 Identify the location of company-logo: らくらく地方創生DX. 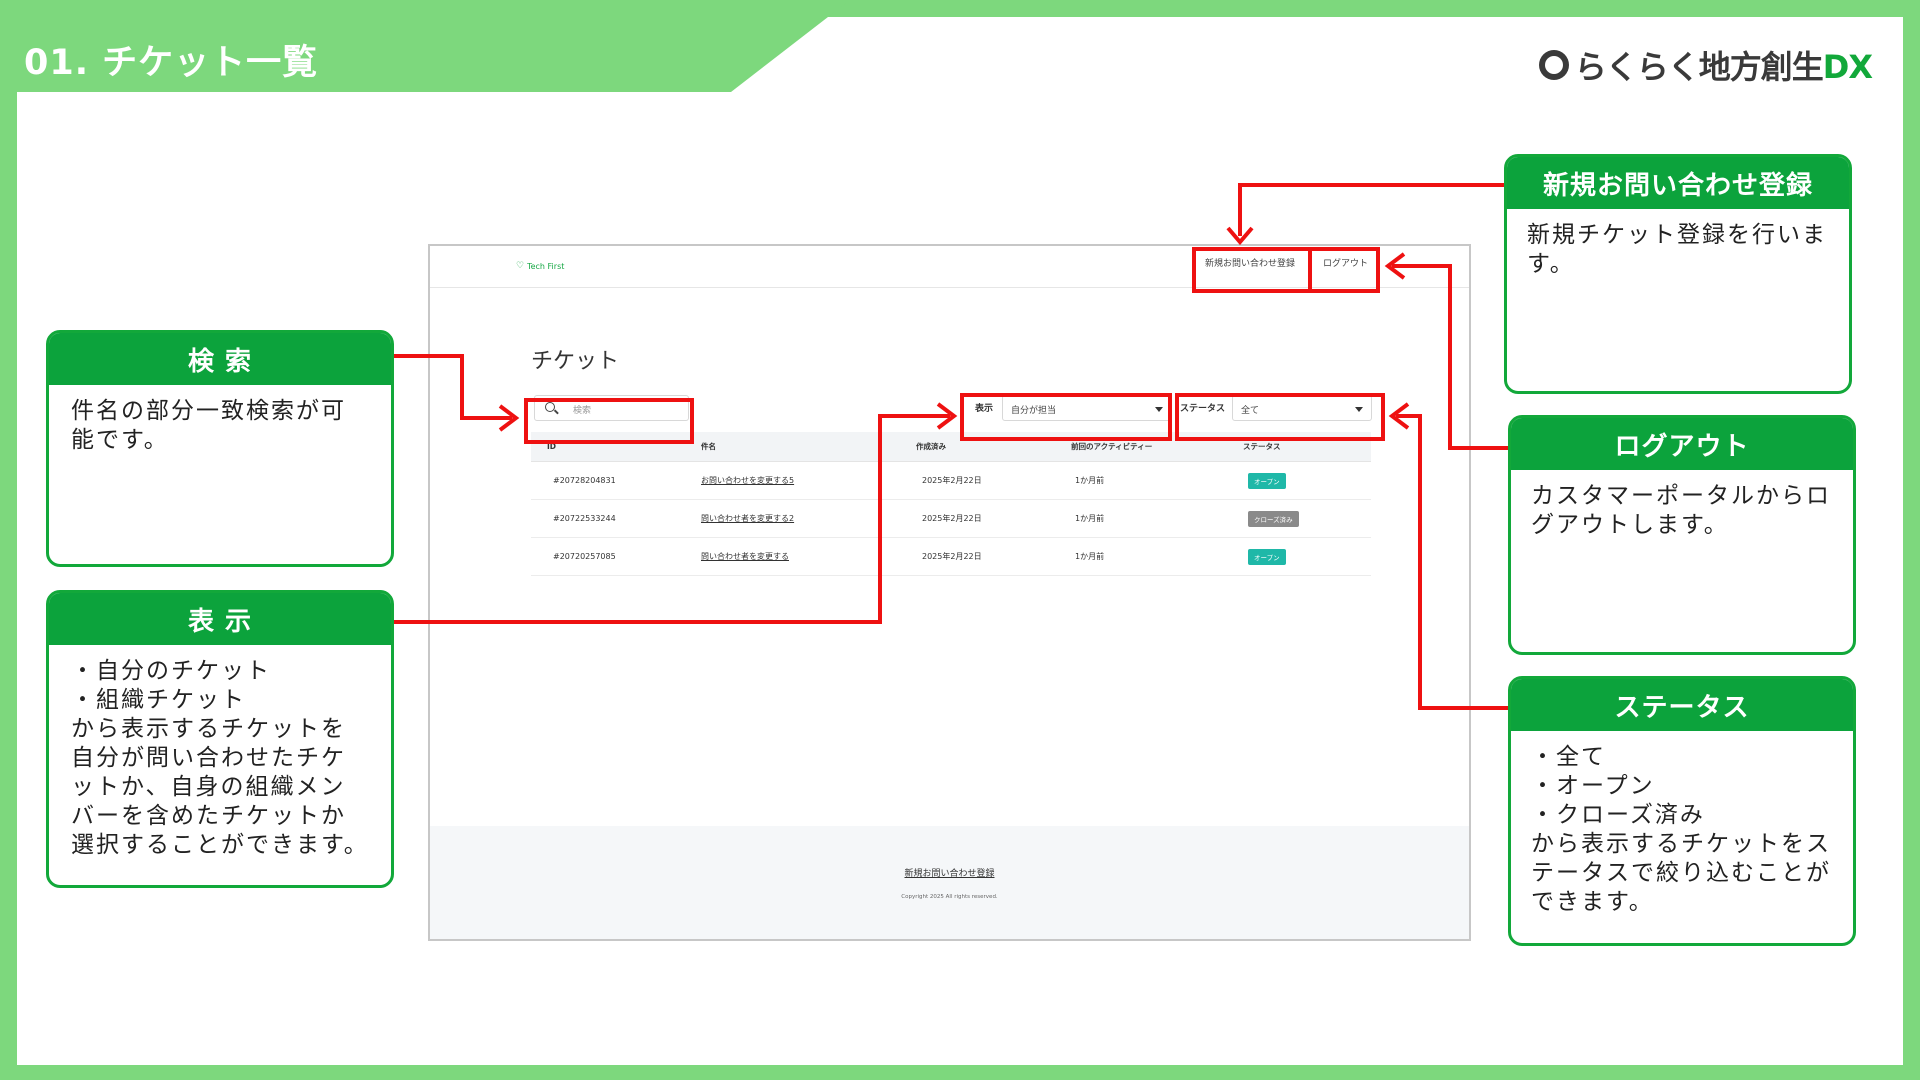
(1705, 65).